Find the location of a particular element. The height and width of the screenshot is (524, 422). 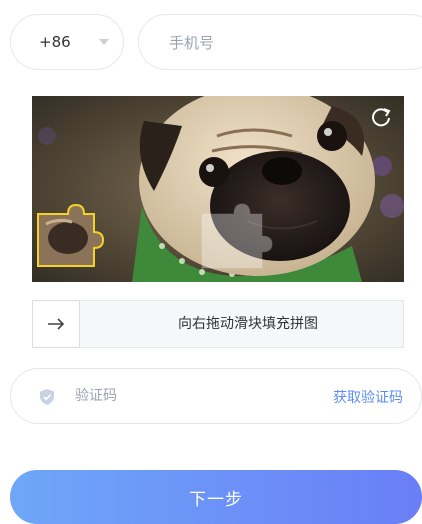

arrow-right-icon is located at coordinates (56, 324).